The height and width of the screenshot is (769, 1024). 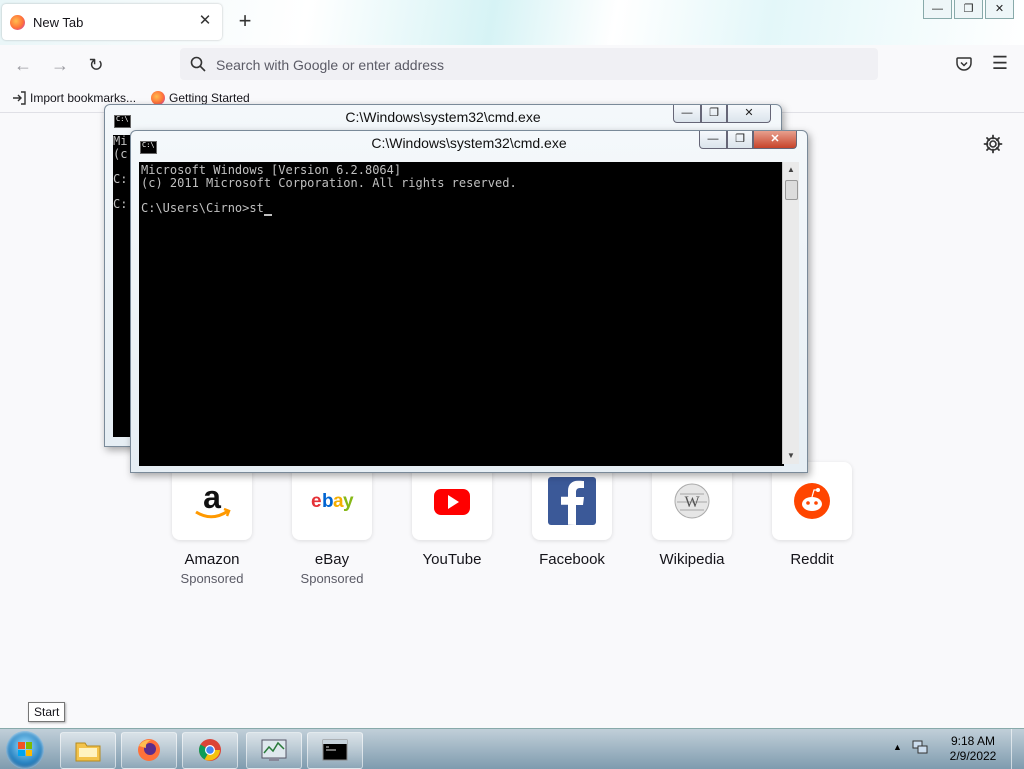 I want to click on show-desktop-button, so click(x=1017, y=749).